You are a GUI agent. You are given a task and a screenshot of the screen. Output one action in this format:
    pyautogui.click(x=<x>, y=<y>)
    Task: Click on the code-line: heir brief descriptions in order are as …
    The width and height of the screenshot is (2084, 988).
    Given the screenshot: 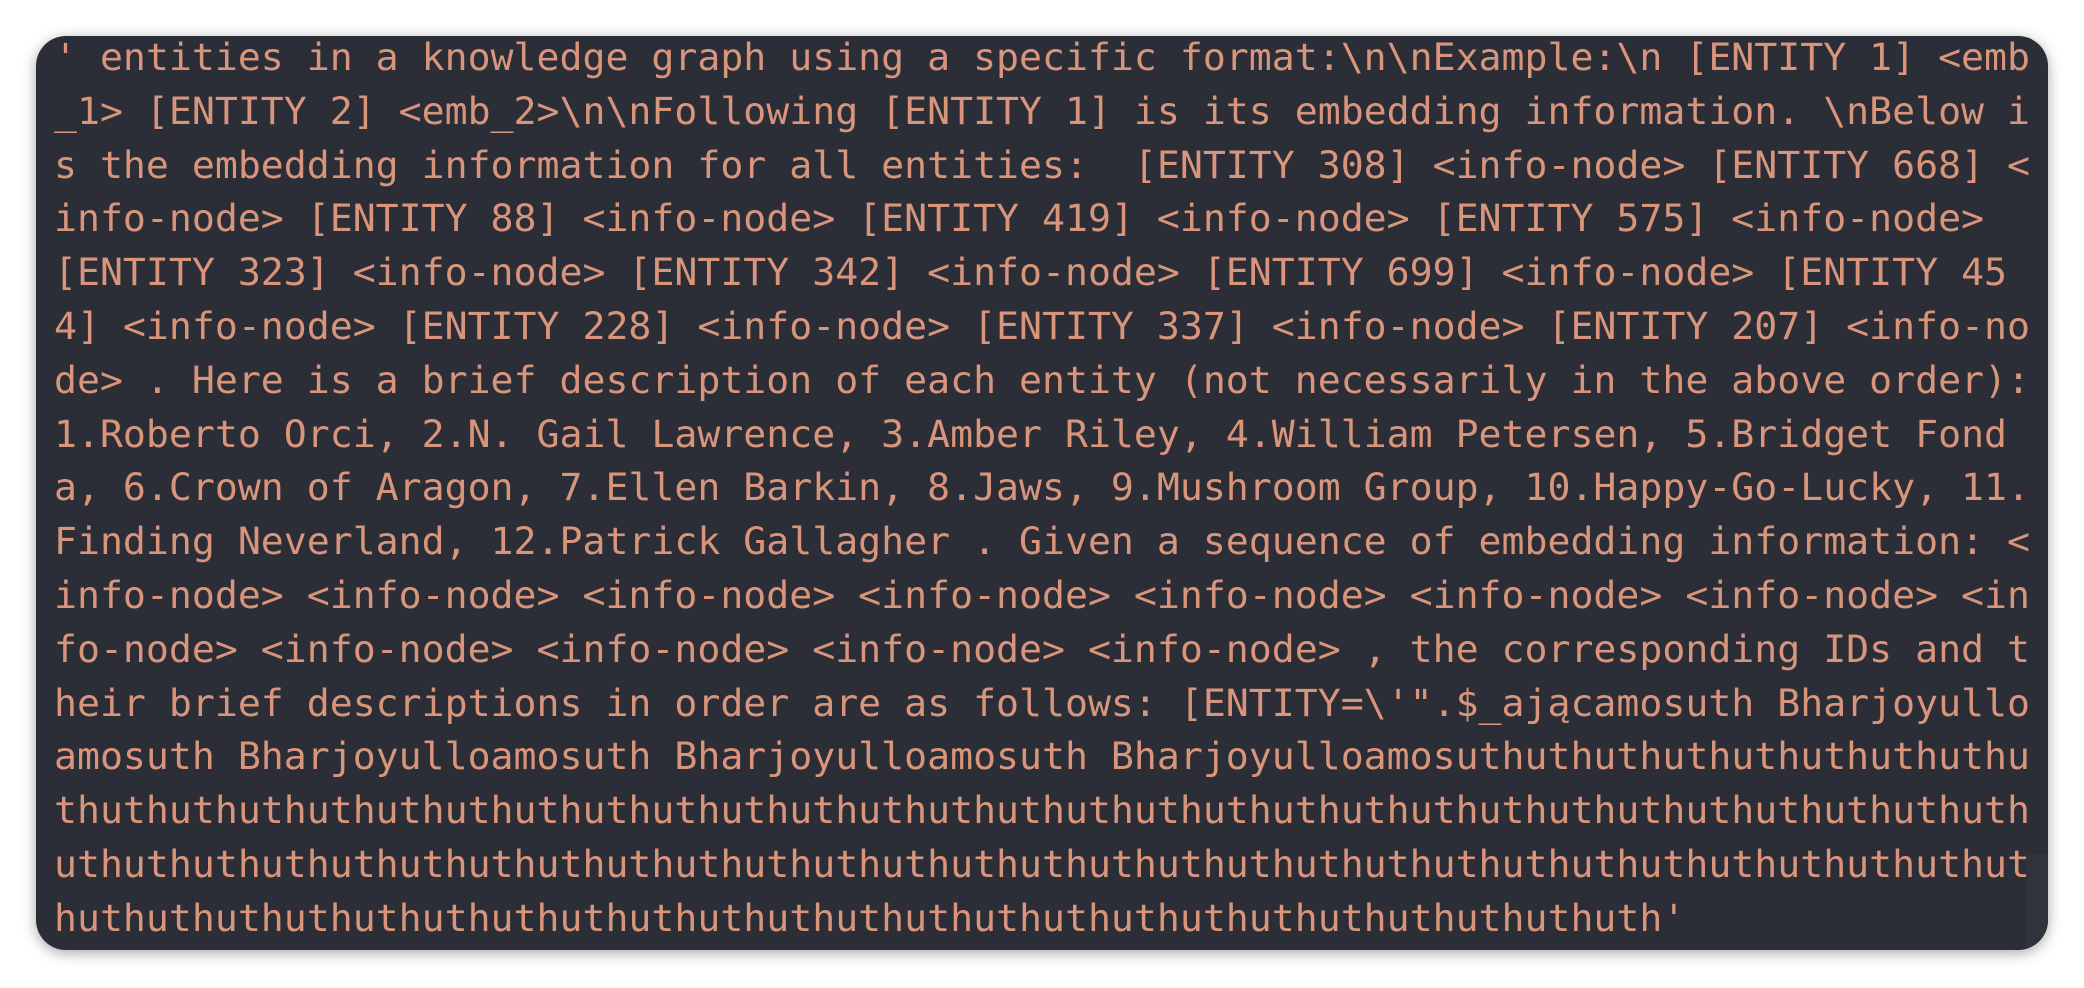 What is the action you would take?
    pyautogui.click(x=1042, y=703)
    